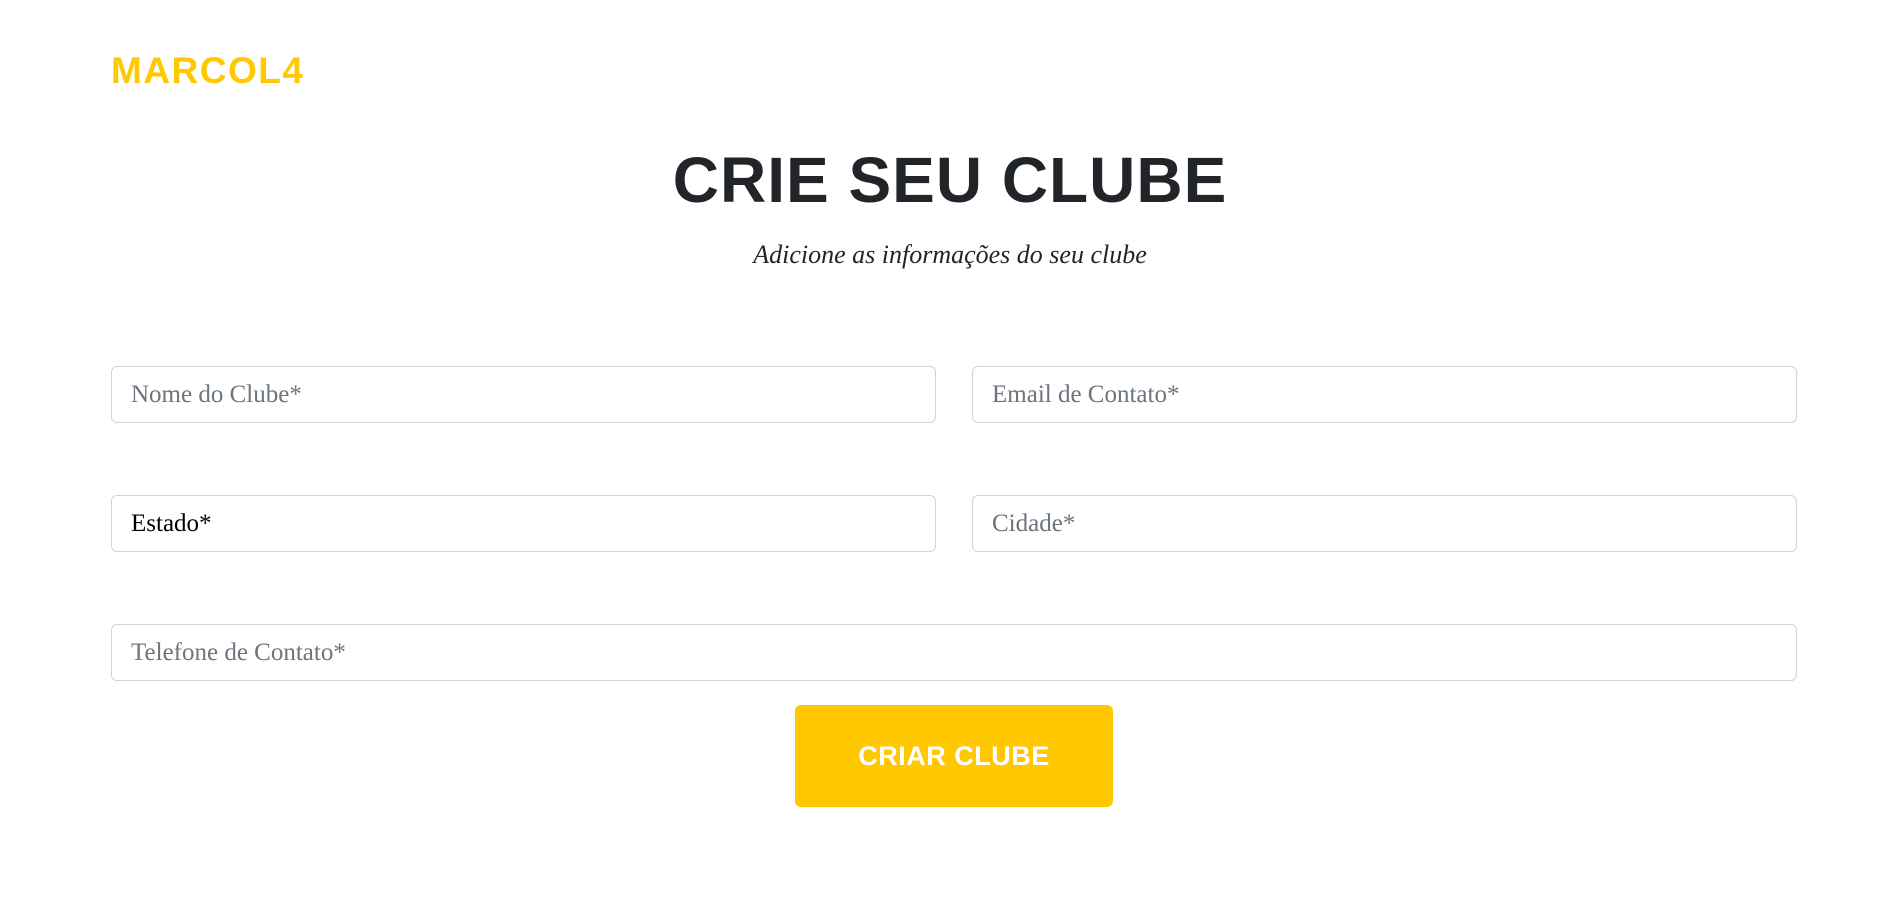  I want to click on state-select: Estado*, so click(523, 523).